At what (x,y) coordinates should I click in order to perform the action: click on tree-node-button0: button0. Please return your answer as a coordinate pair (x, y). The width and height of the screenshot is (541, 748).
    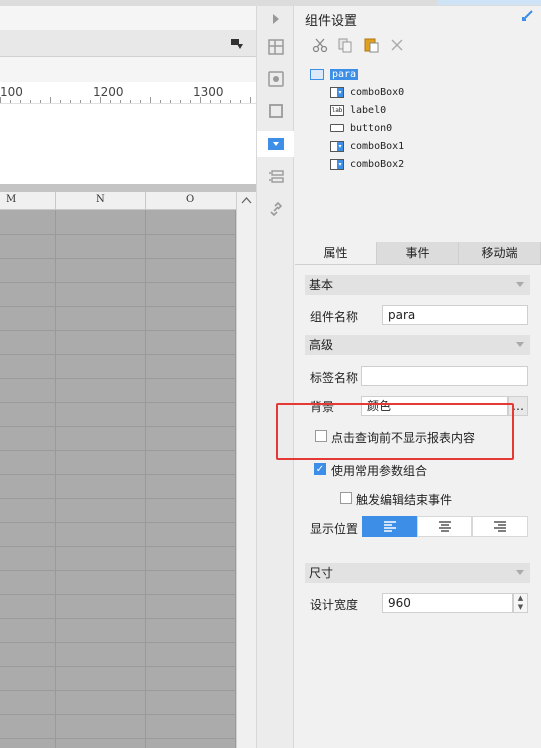
    Looking at the image, I should click on (361, 128).